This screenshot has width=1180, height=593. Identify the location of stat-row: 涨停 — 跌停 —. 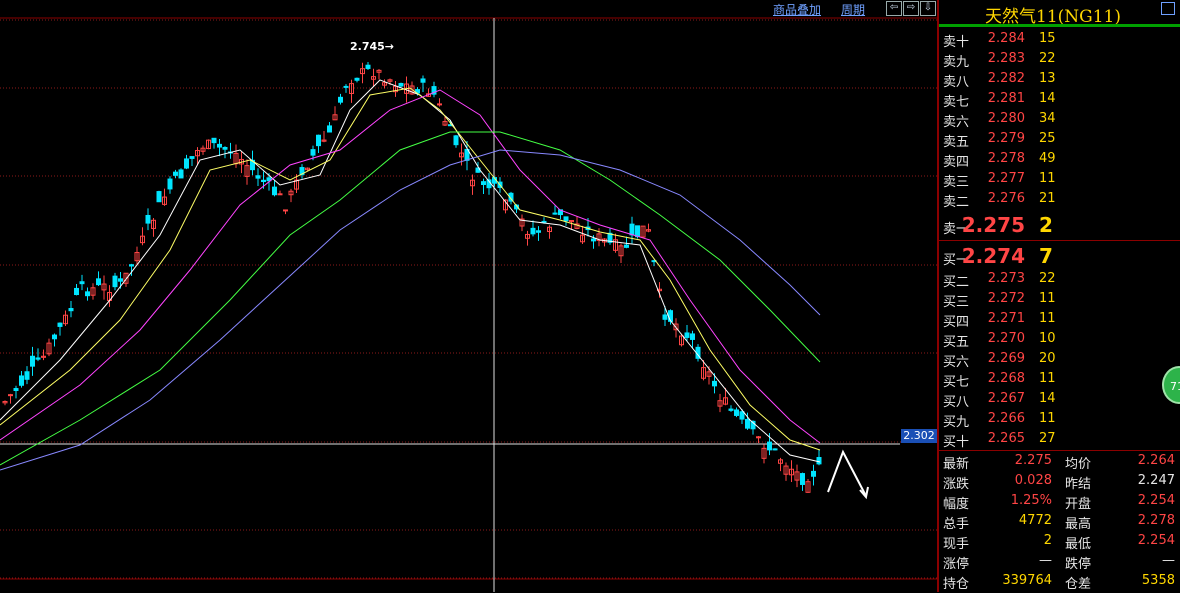
(1059, 563).